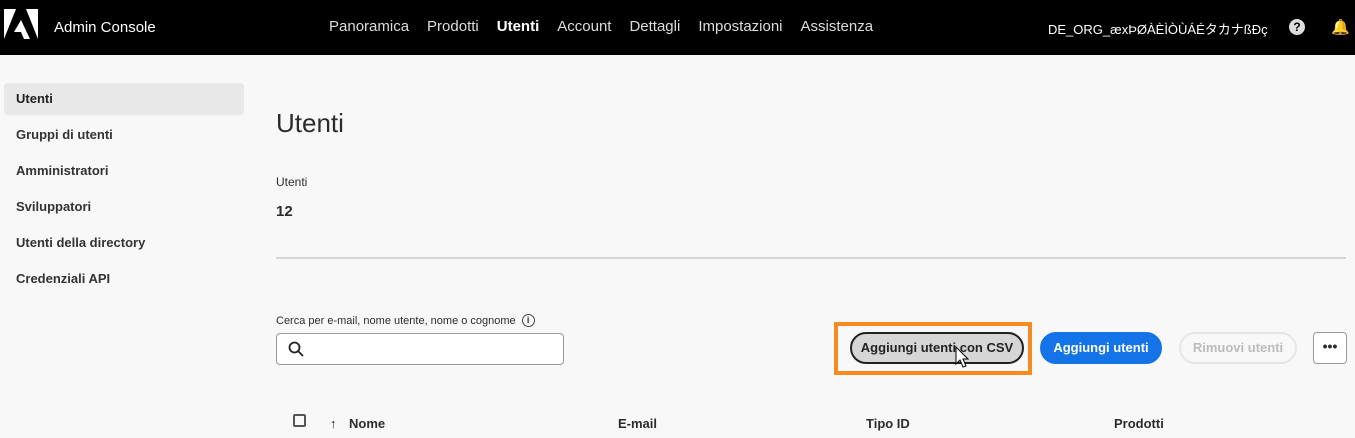 The image size is (1355, 438). I want to click on adobe-logo-icon, so click(21, 26).